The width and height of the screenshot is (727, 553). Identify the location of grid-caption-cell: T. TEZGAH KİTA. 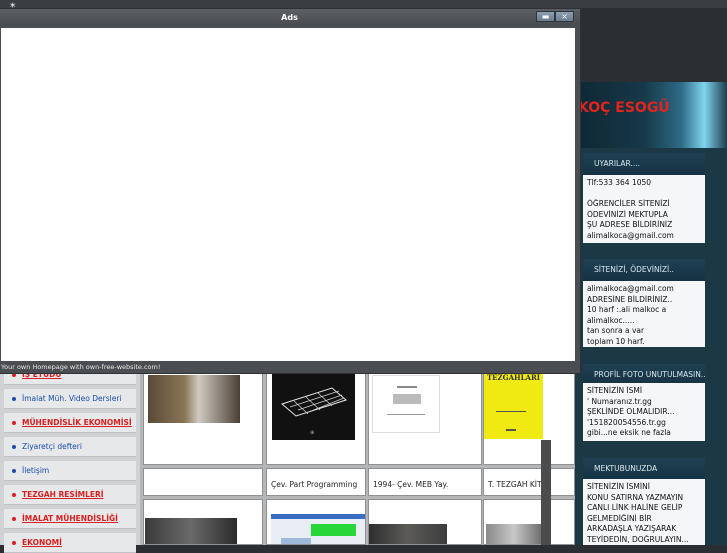
(529, 482).